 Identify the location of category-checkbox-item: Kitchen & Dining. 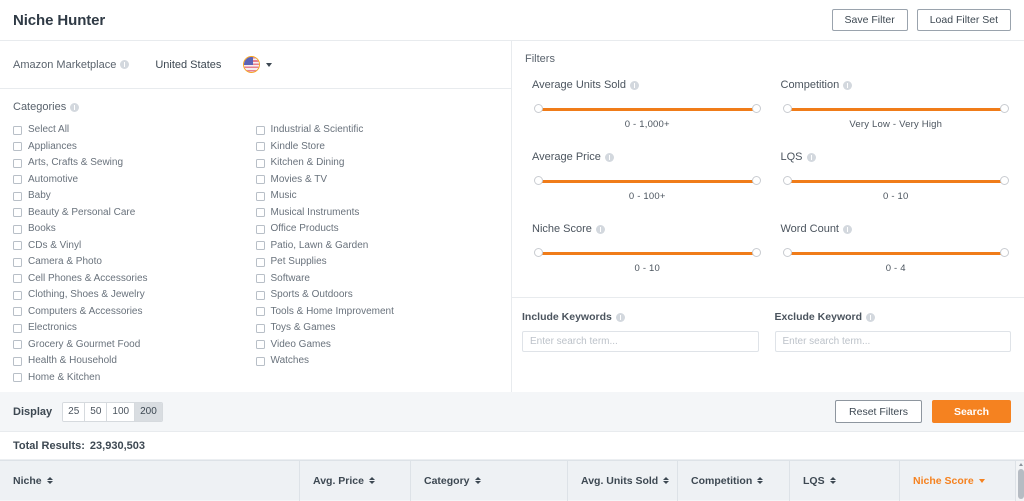
(377, 163).